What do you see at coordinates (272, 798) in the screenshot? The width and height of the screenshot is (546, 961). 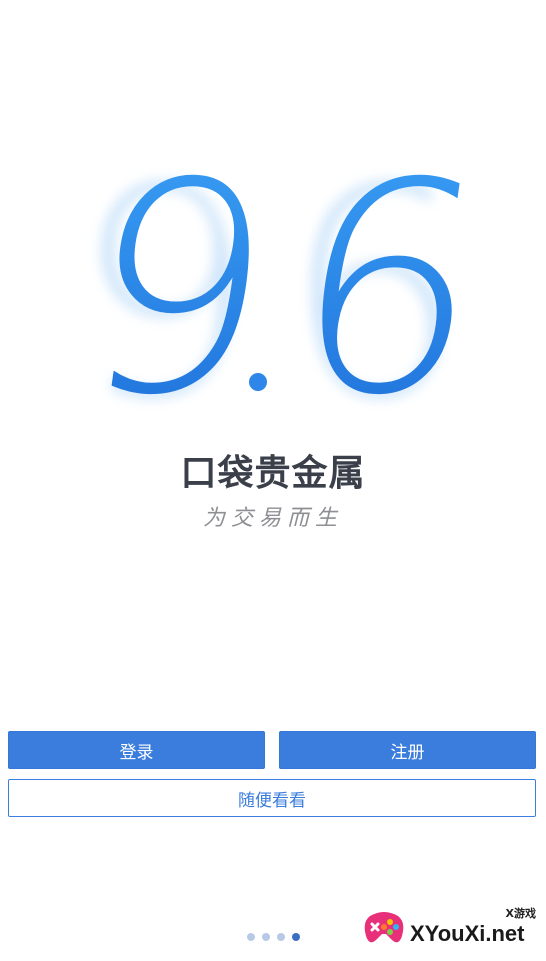 I see `browse-as-guest-button: 随便看看` at bounding box center [272, 798].